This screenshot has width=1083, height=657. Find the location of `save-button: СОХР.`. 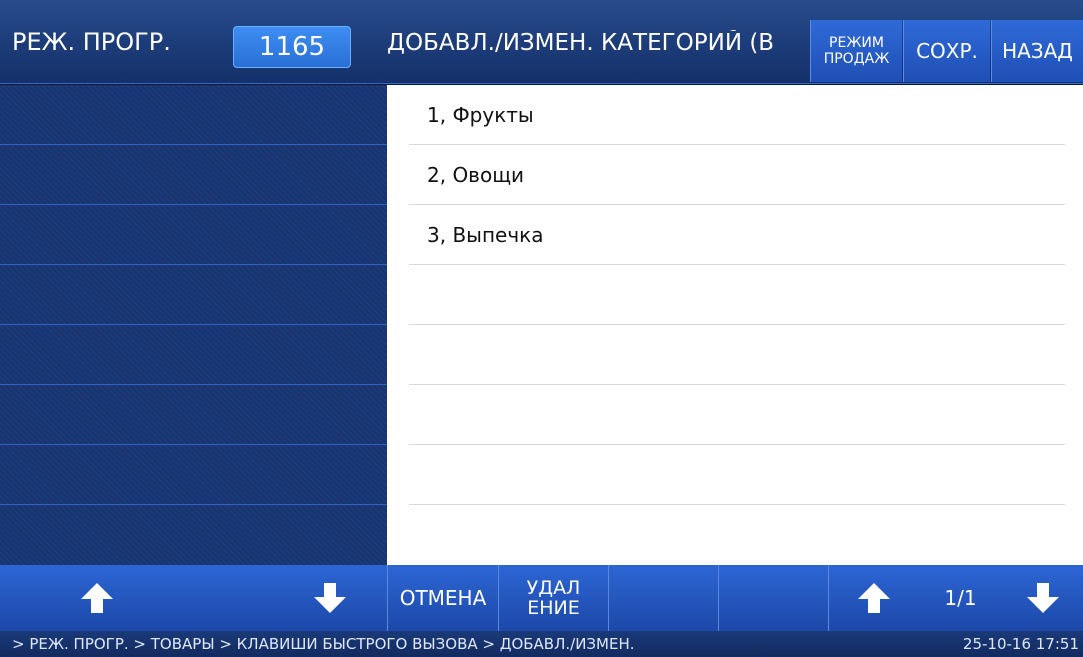

save-button: СОХР. is located at coordinates (946, 51).